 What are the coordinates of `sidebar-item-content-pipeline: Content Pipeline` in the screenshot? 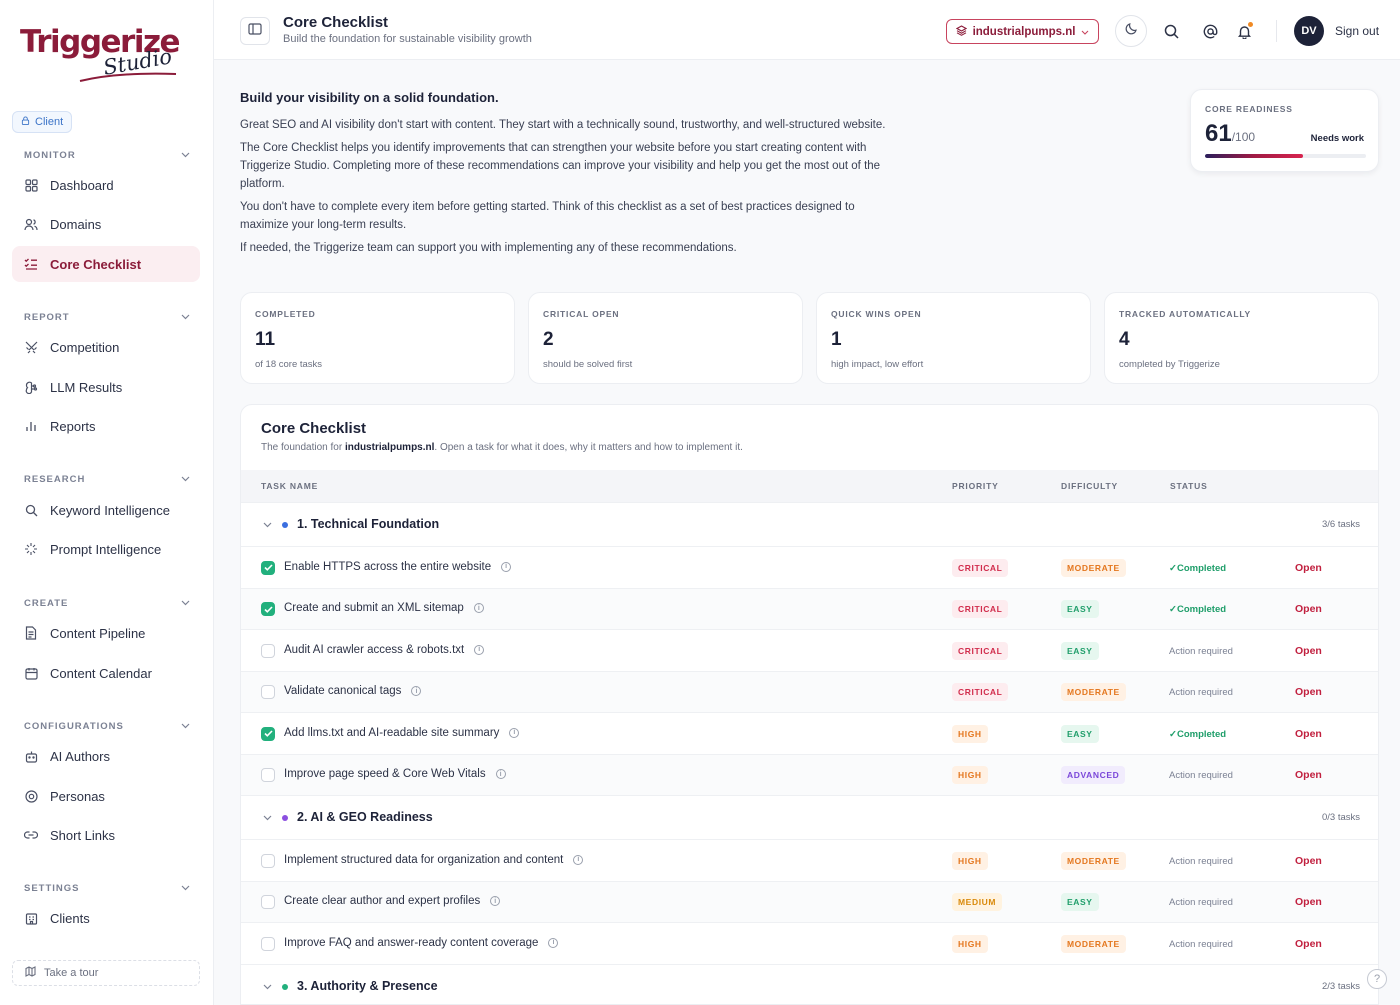 It's located at (106, 633).